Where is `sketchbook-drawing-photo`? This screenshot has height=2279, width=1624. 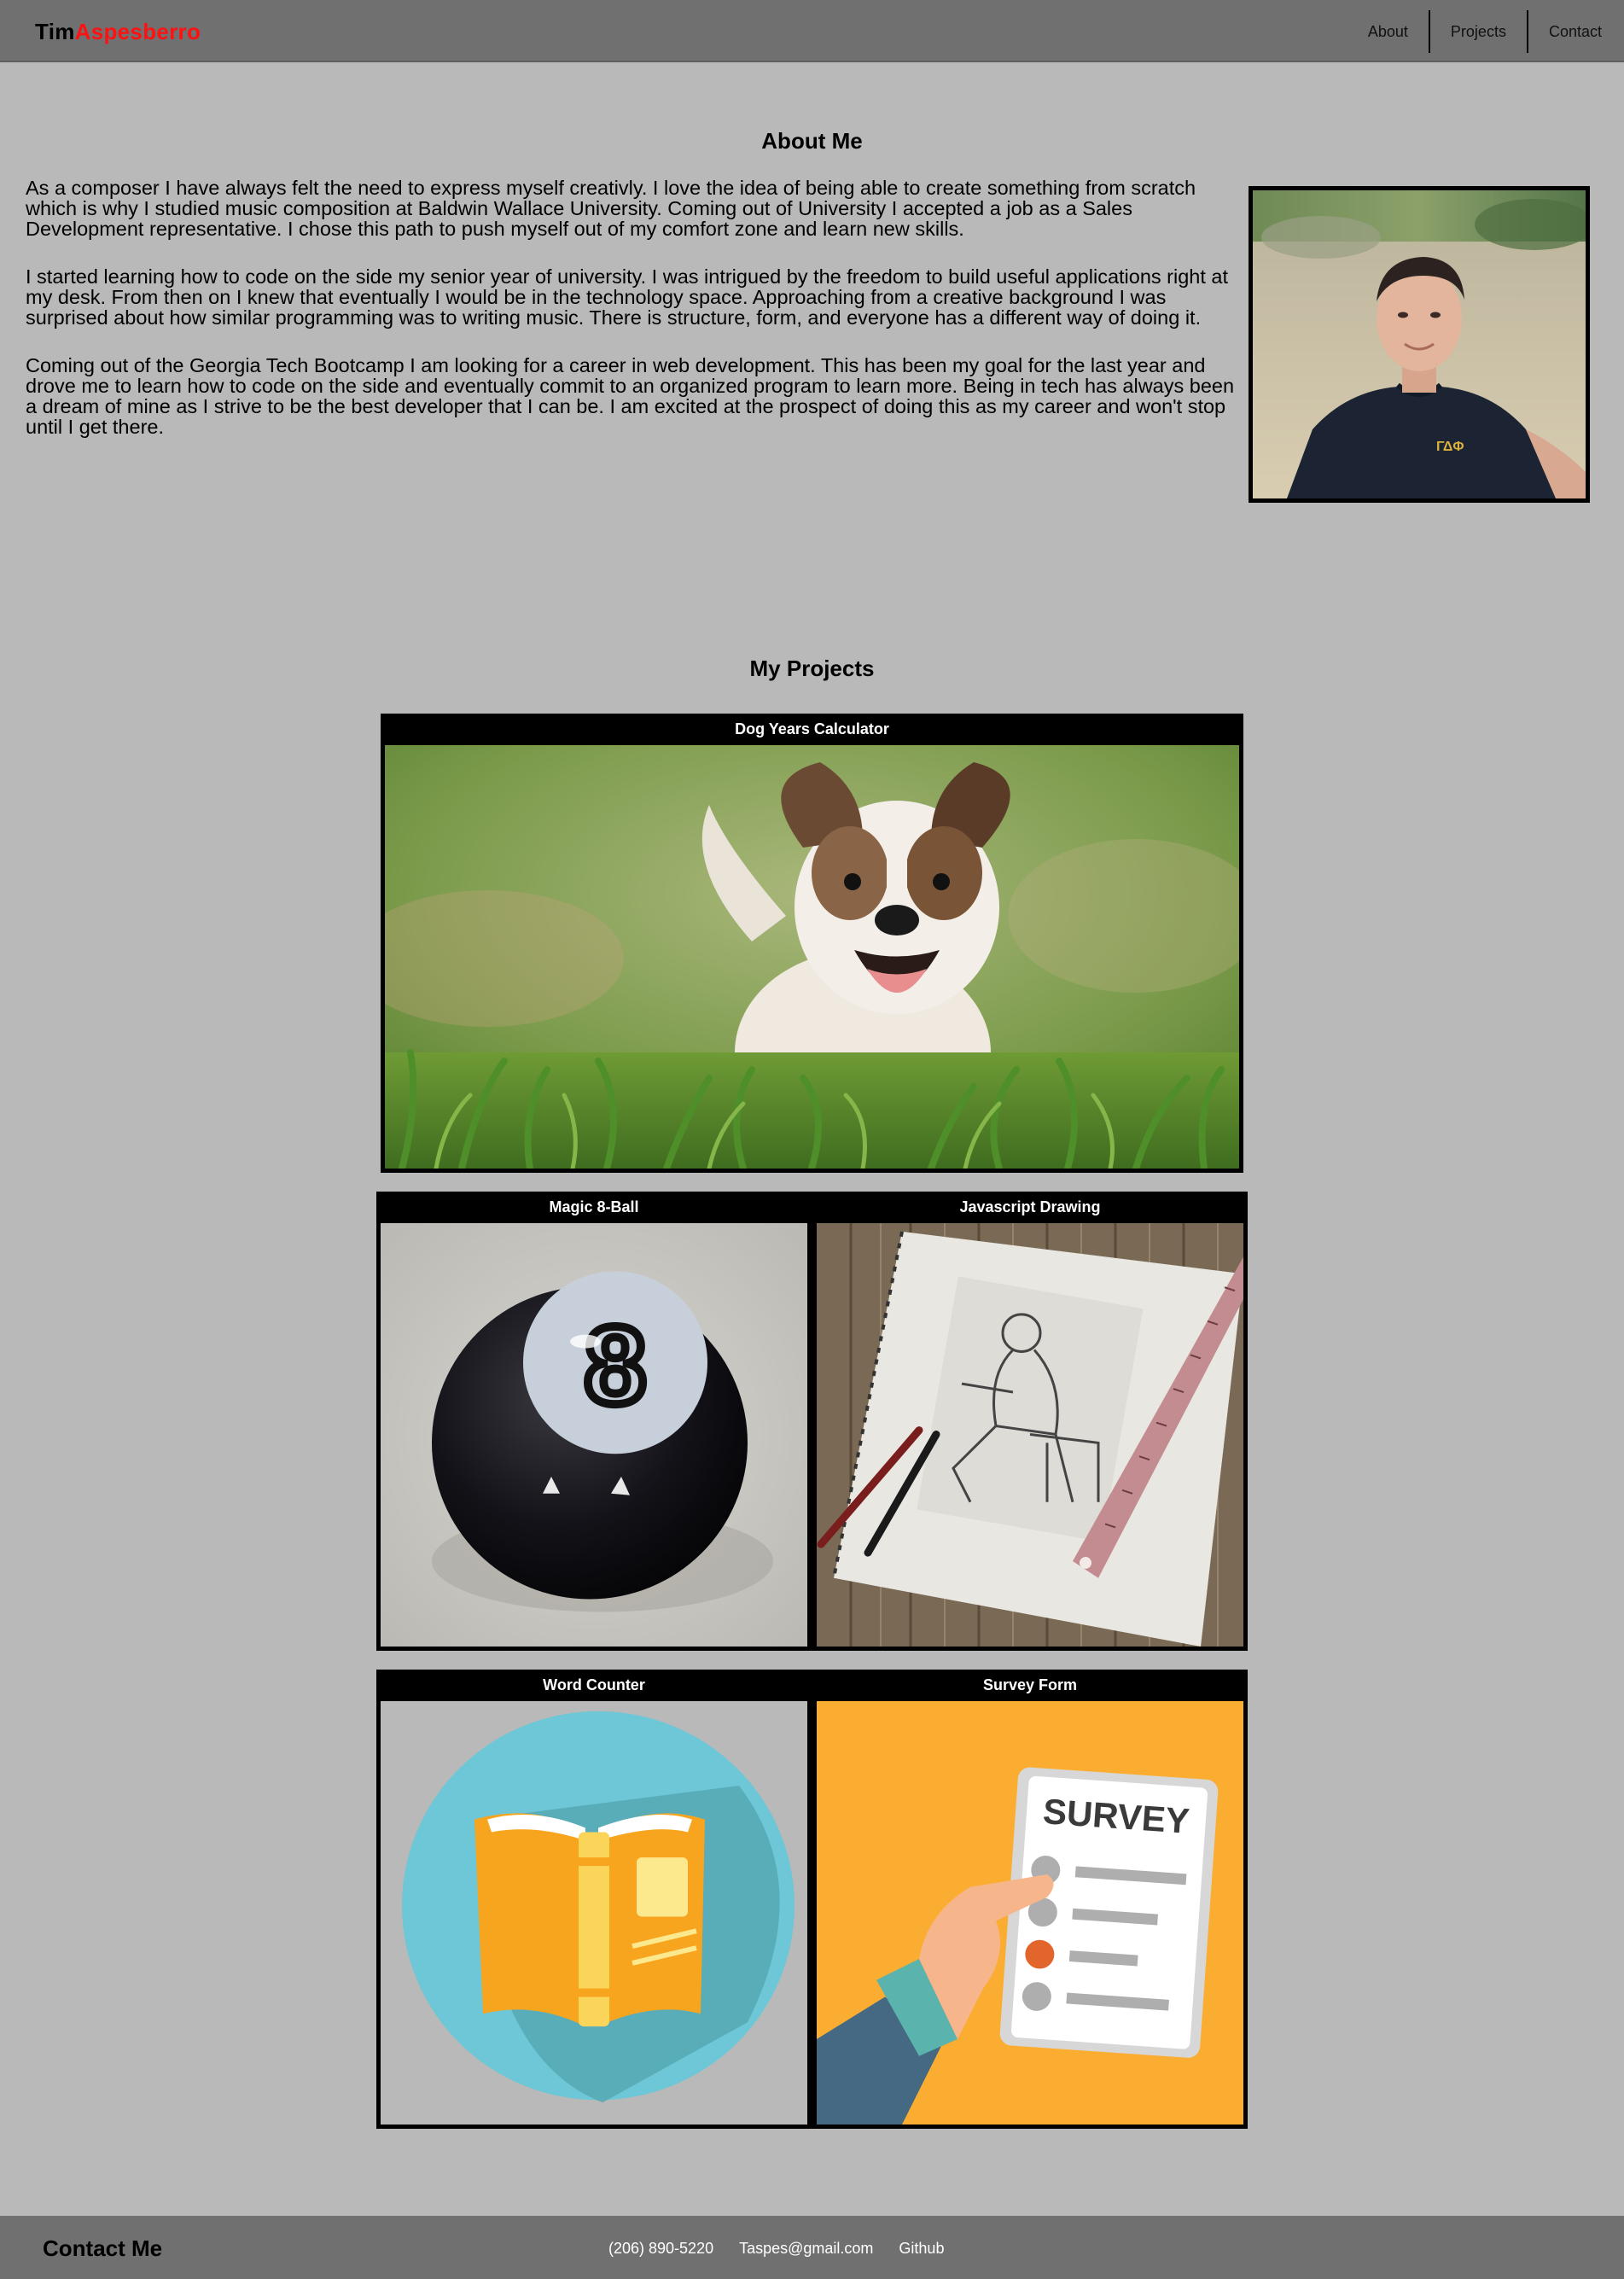 sketchbook-drawing-photo is located at coordinates (1030, 1435).